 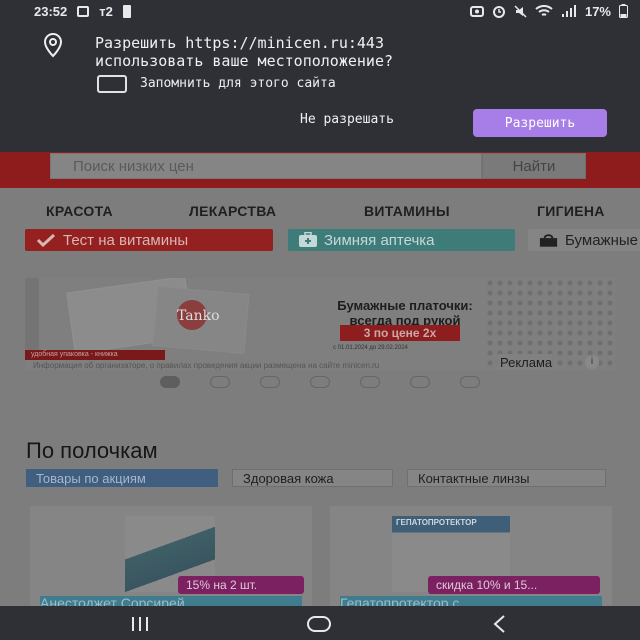 What do you see at coordinates (548, 240) in the screenshot?
I see `tissue-box-icon` at bounding box center [548, 240].